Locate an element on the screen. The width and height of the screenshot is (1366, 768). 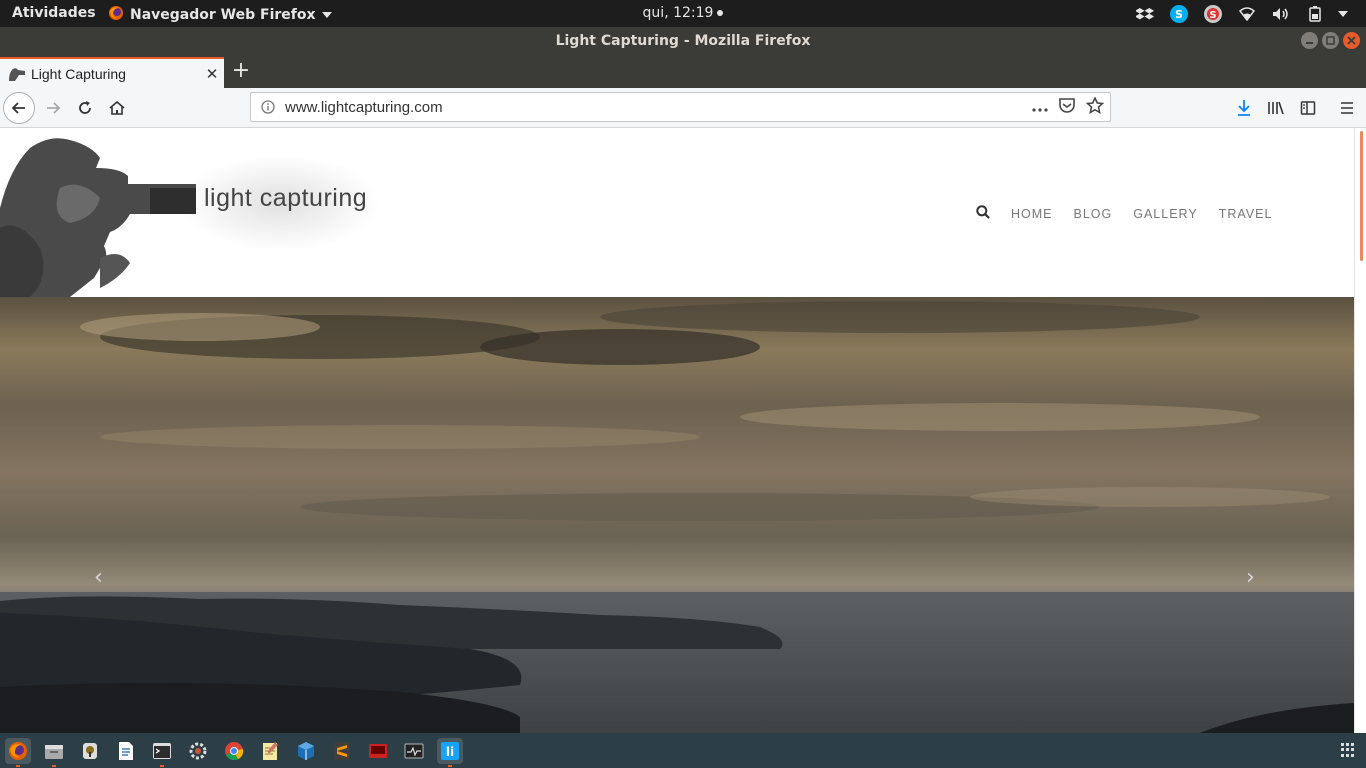
dock-files is located at coordinates (54, 752).